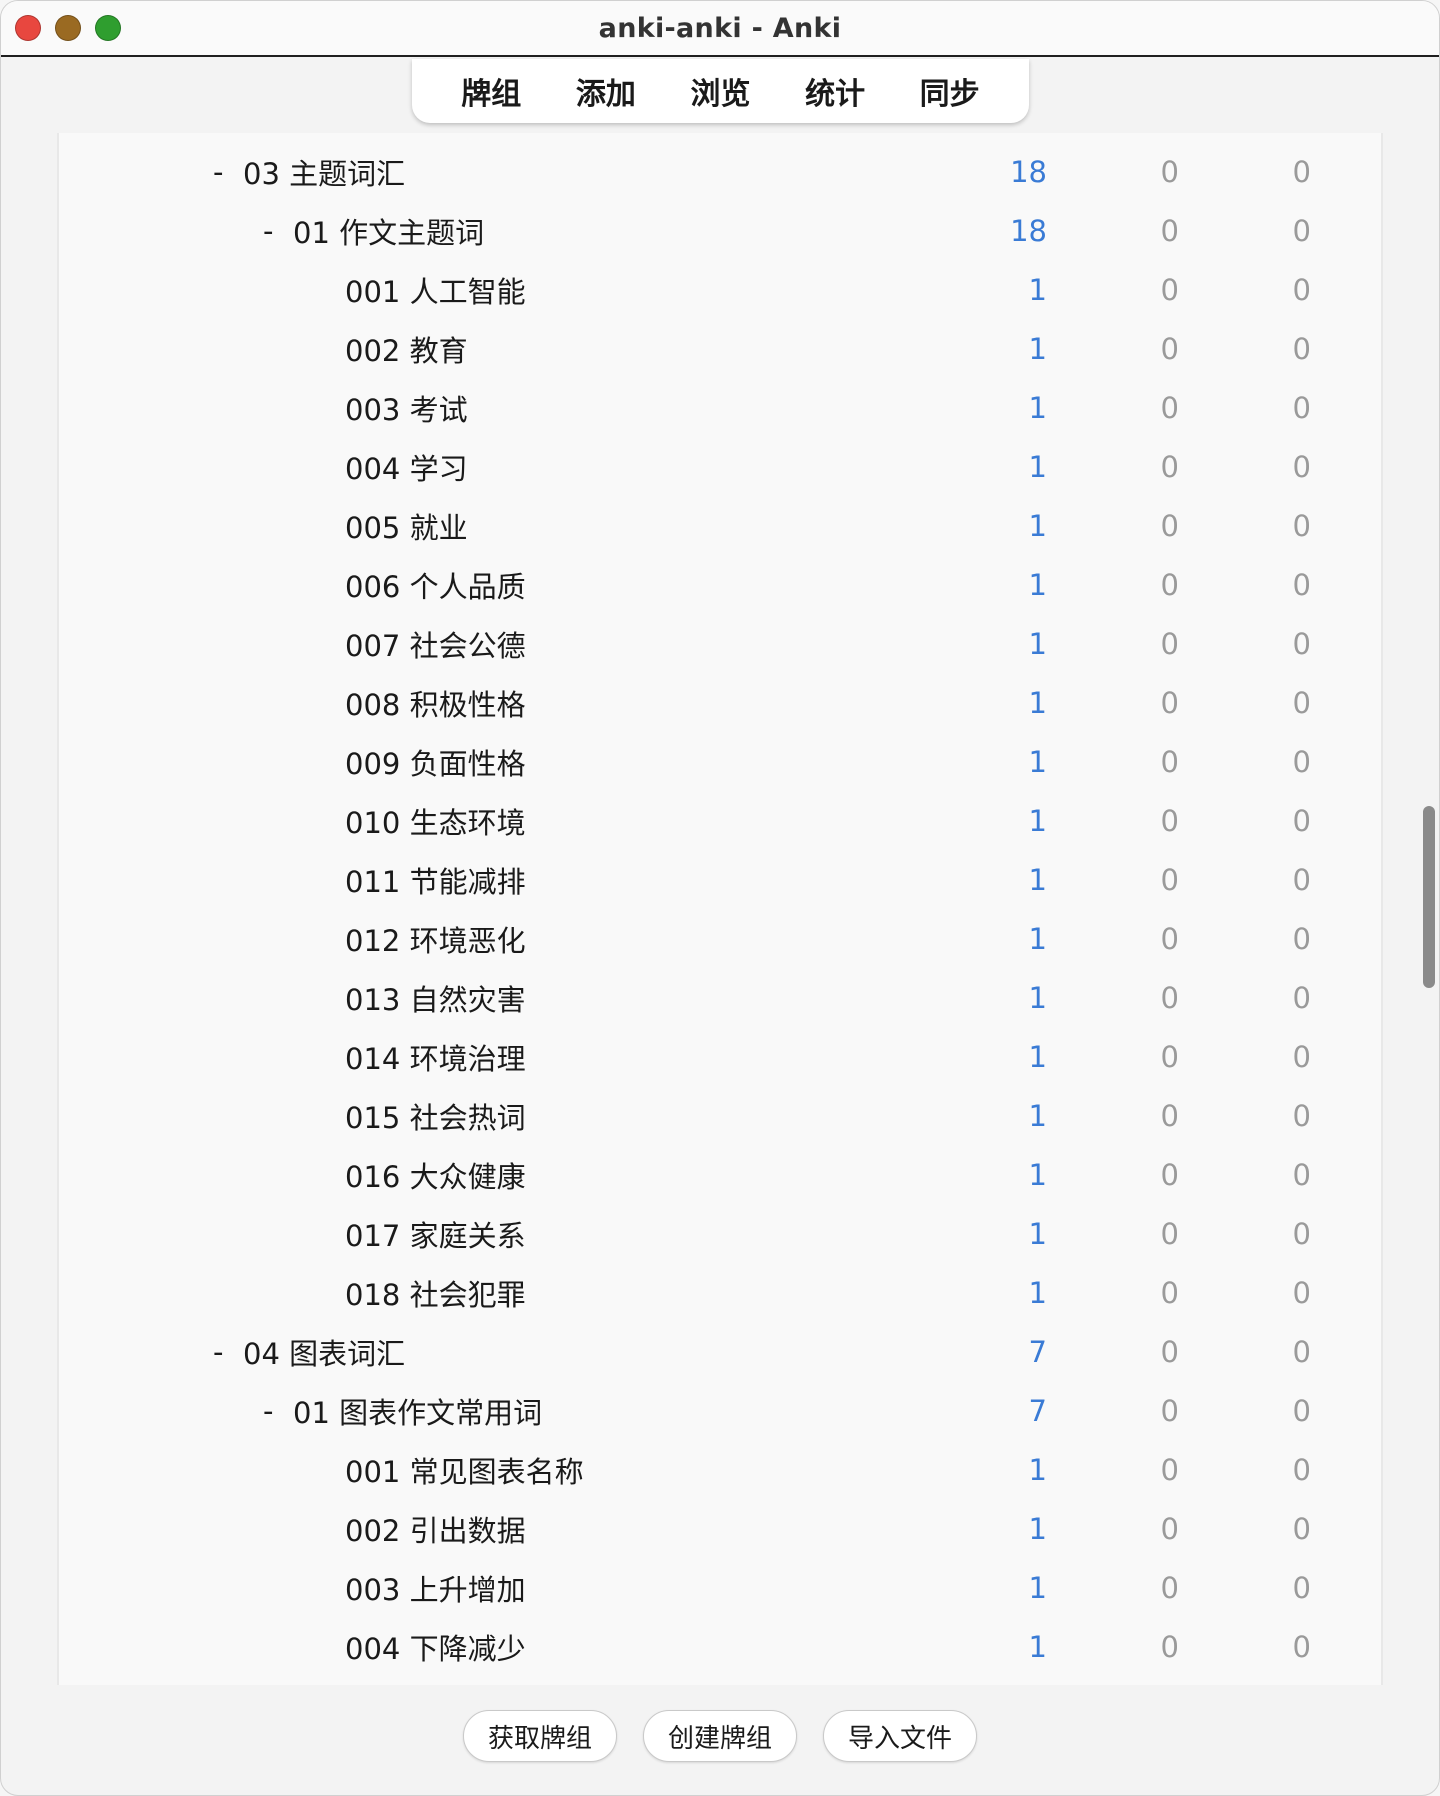 This screenshot has width=1440, height=1796. Describe the element at coordinates (720, 1056) in the screenshot. I see `deck-row: 014 环境治理 1 0 0` at that location.